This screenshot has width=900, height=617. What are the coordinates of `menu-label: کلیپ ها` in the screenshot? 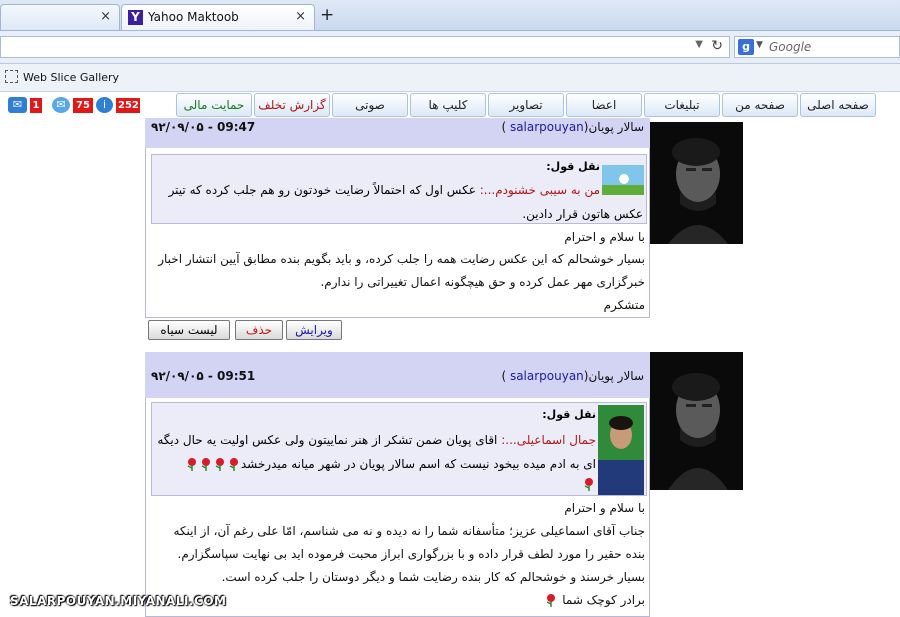 It's located at (448, 105).